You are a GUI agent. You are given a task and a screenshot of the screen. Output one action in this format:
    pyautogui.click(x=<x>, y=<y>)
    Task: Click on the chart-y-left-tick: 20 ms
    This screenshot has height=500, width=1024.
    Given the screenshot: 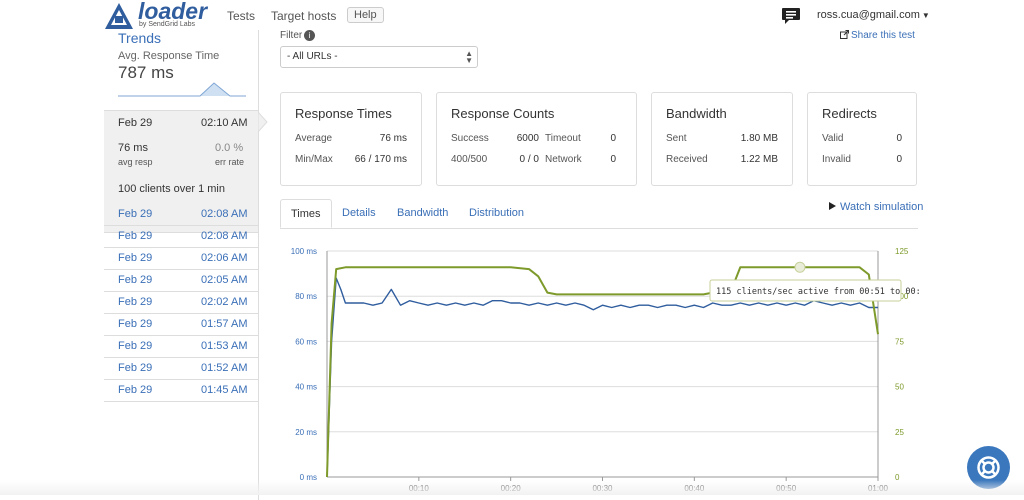 What is the action you would take?
    pyautogui.click(x=306, y=432)
    